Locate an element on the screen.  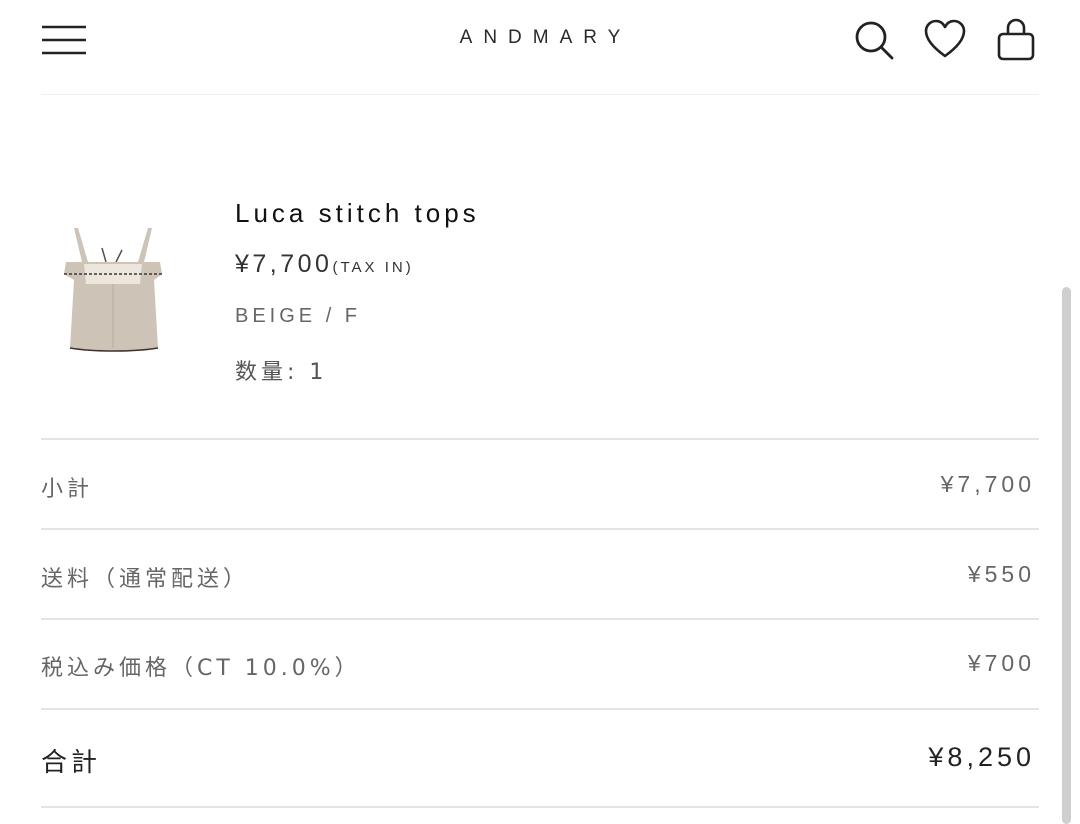
scrollbar-thumb is located at coordinates (1066, 555).